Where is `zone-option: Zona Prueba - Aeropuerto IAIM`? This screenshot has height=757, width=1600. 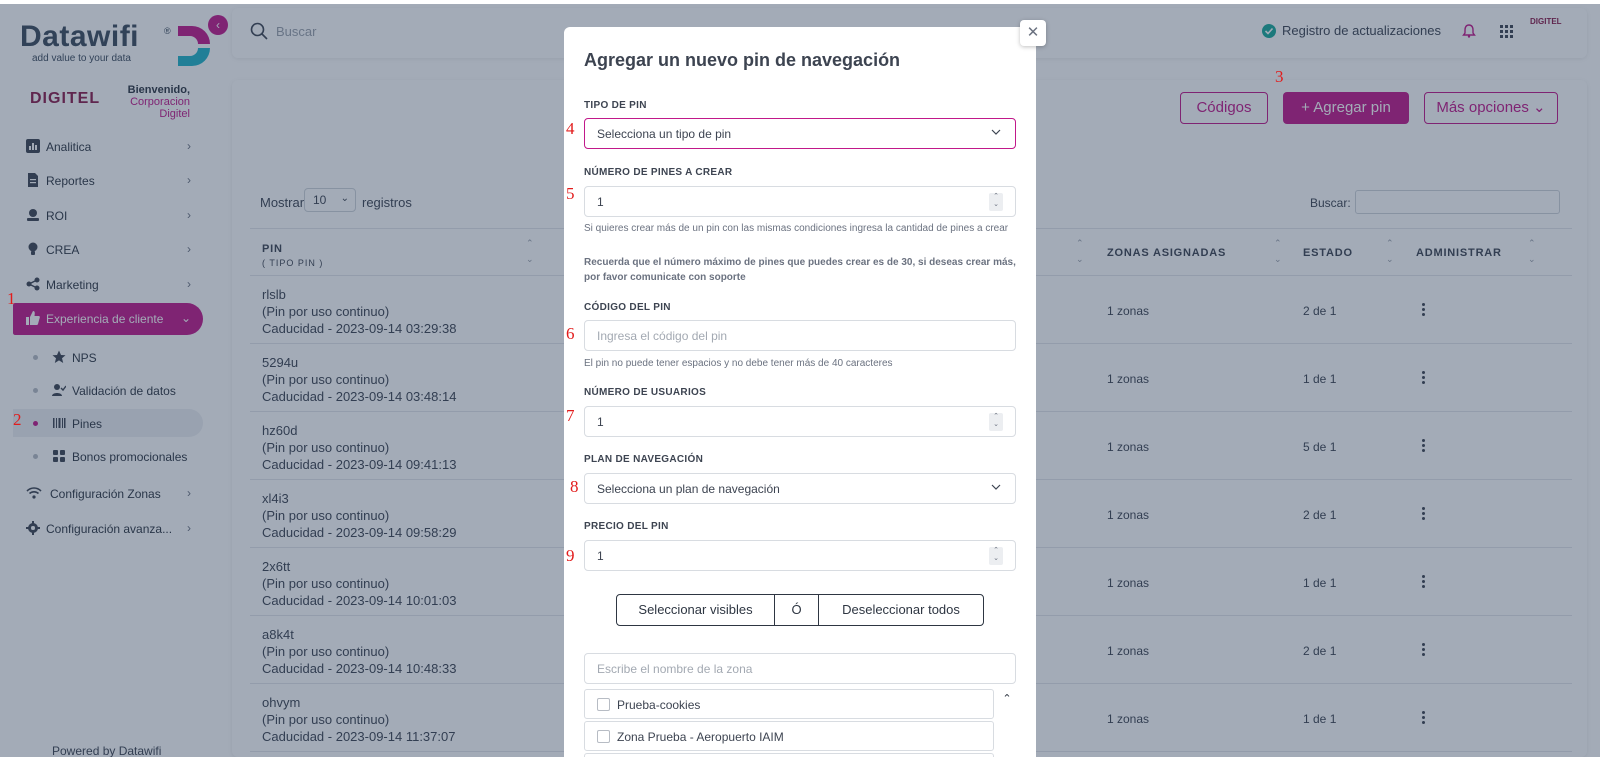
zone-option: Zona Prueba - Aeropuerto IAIM is located at coordinates (789, 736).